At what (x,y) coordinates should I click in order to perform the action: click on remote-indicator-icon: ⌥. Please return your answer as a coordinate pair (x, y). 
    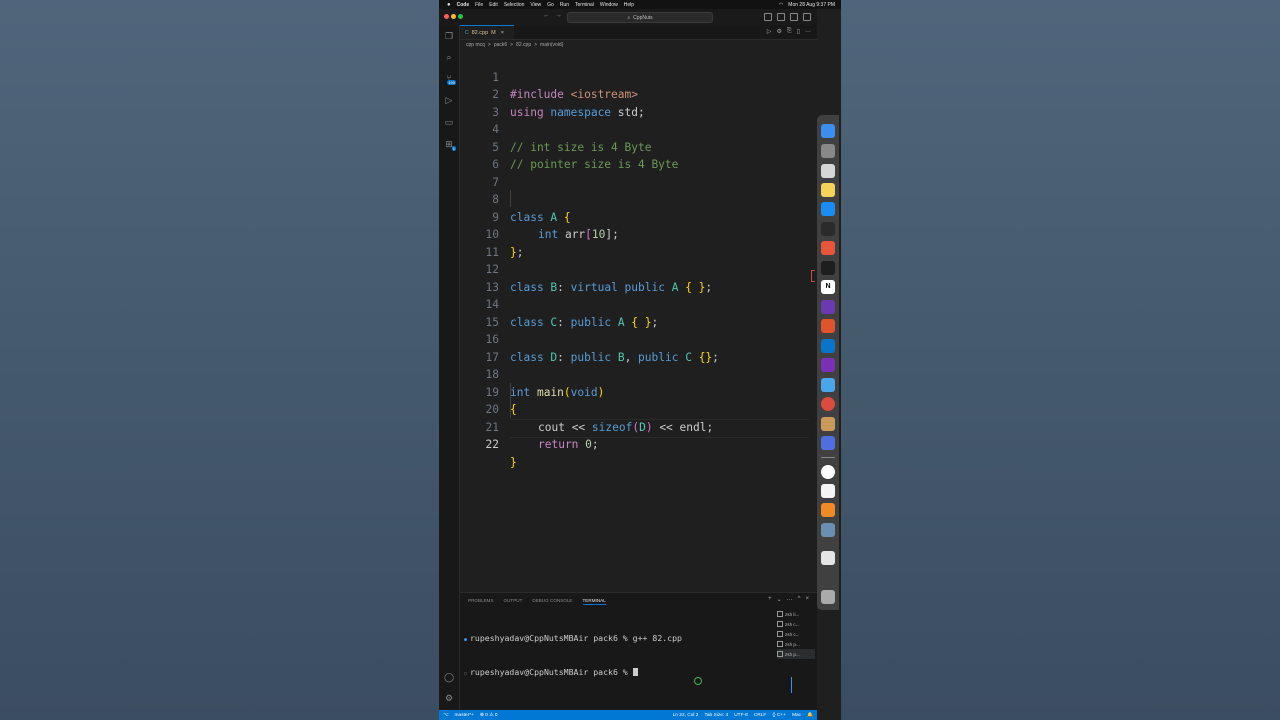
    Looking at the image, I should click on (446, 715).